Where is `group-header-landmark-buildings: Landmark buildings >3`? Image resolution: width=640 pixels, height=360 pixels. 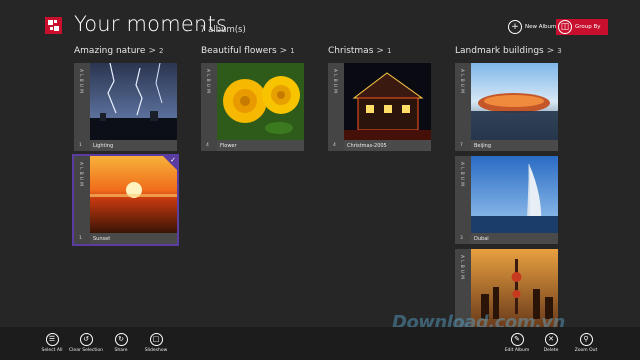
group-header-landmark-buildings: Landmark buildings >3 is located at coordinates (508, 51).